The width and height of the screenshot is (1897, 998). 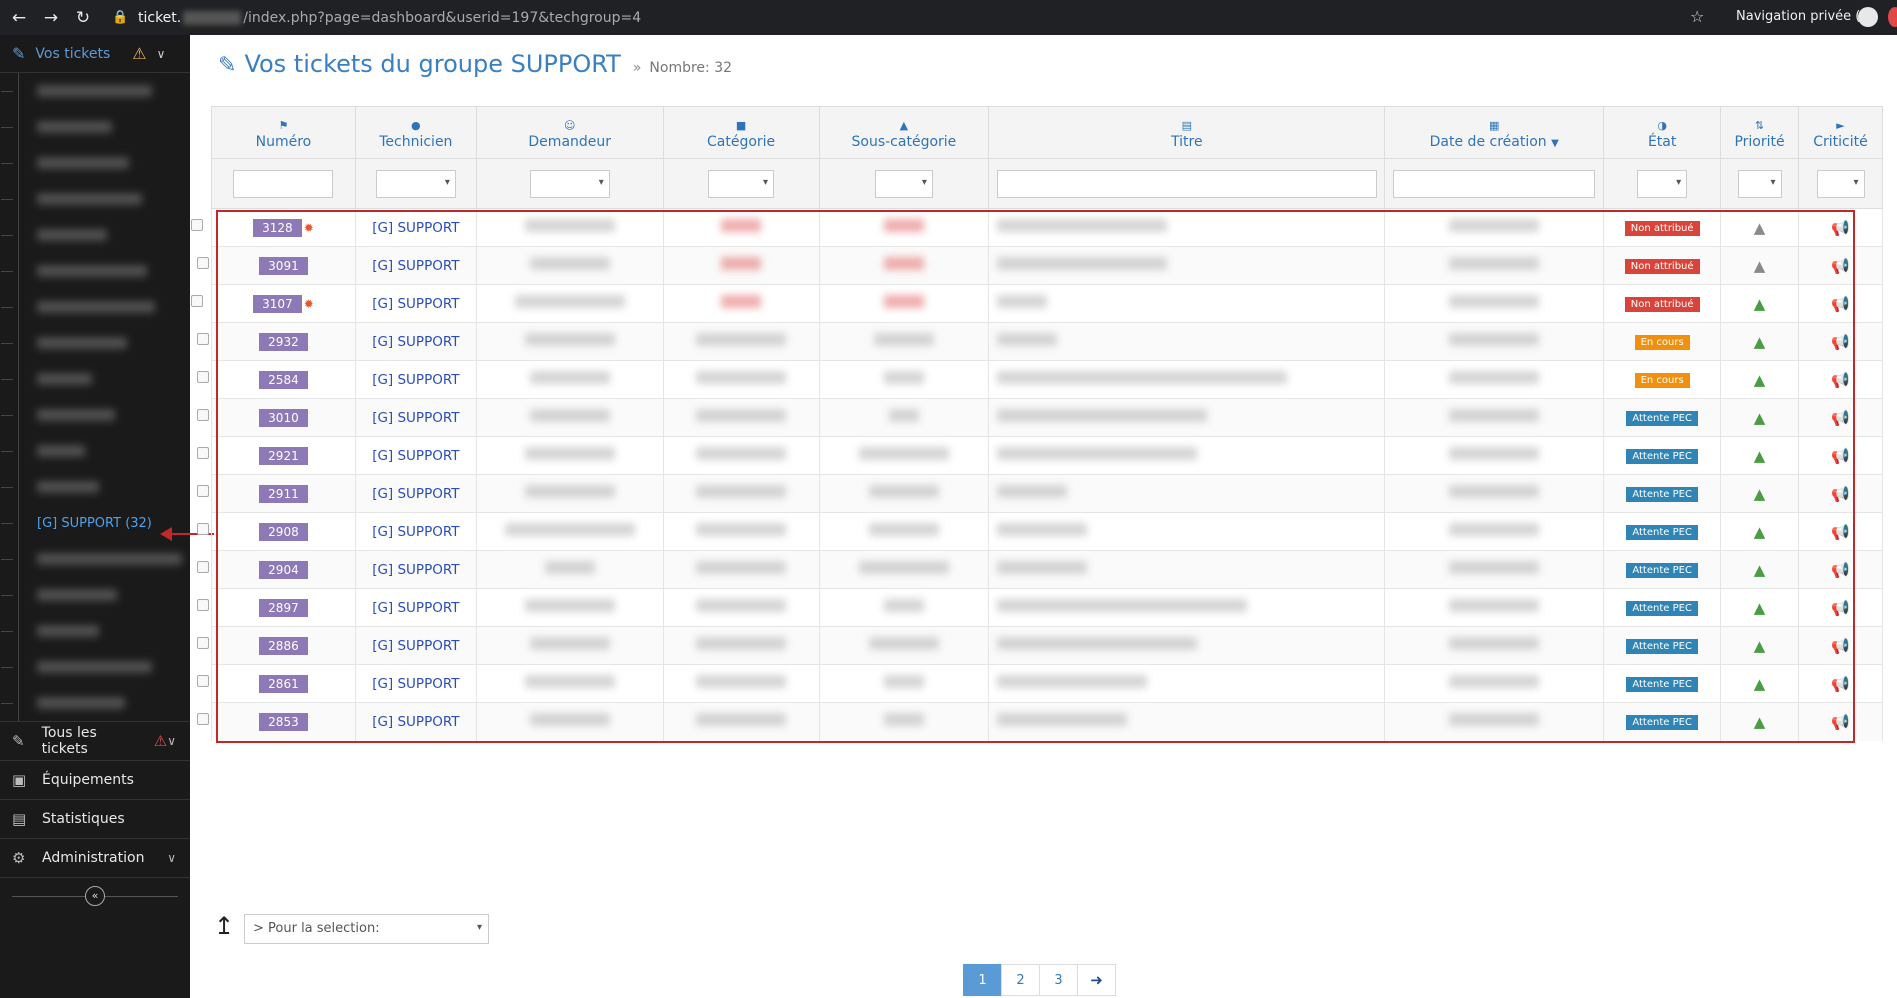 I want to click on table-row: 2861 [G] SUPPORT Attente PEC ▲ 📢, so click(x=1040, y=683).